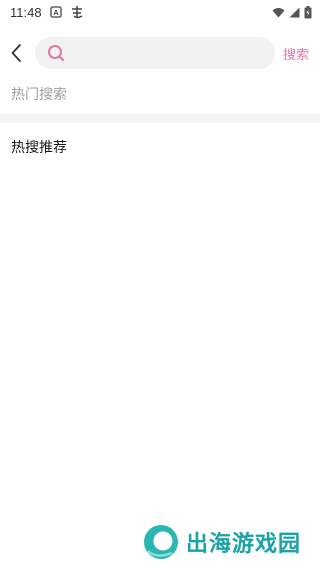 The image size is (320, 568). I want to click on chevron-left-icon, so click(16, 53).